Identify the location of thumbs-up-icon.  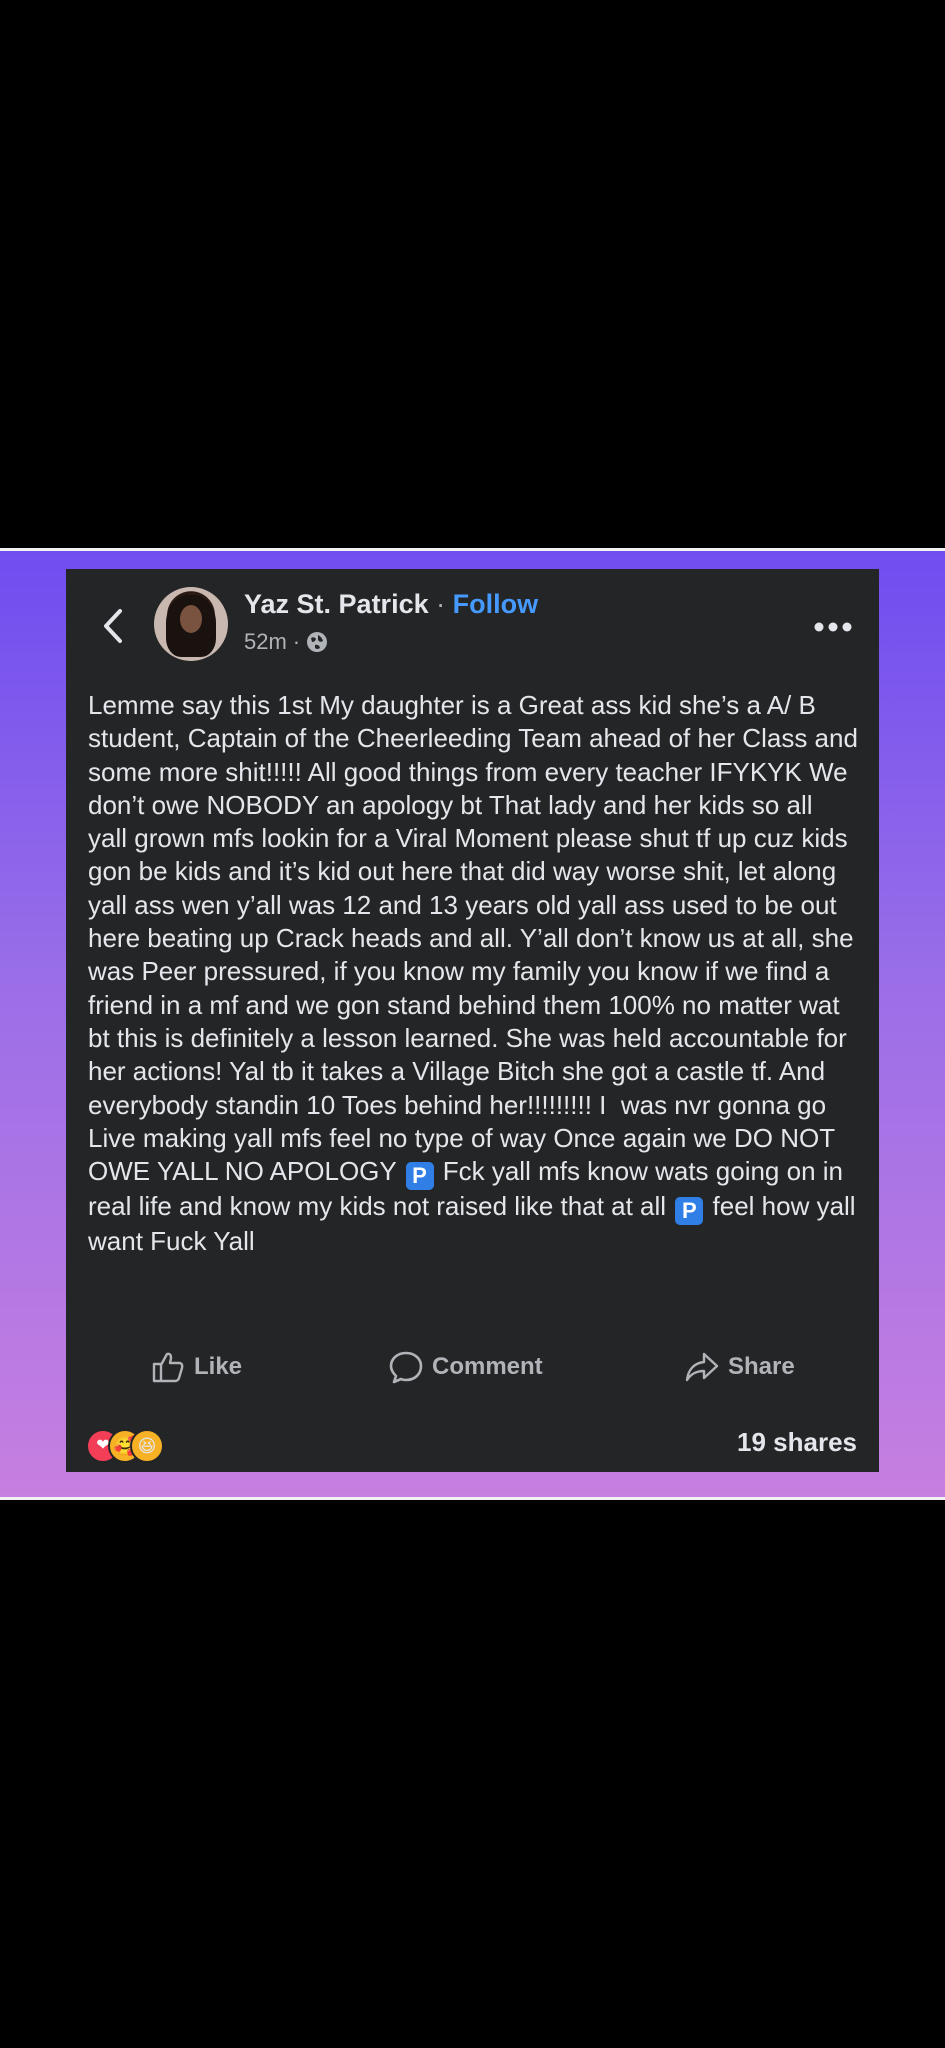
(168, 1367).